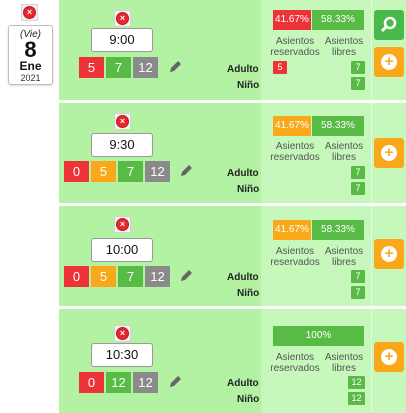  What do you see at coordinates (280, 67) in the screenshot?
I see `adult-reserved: 5` at bounding box center [280, 67].